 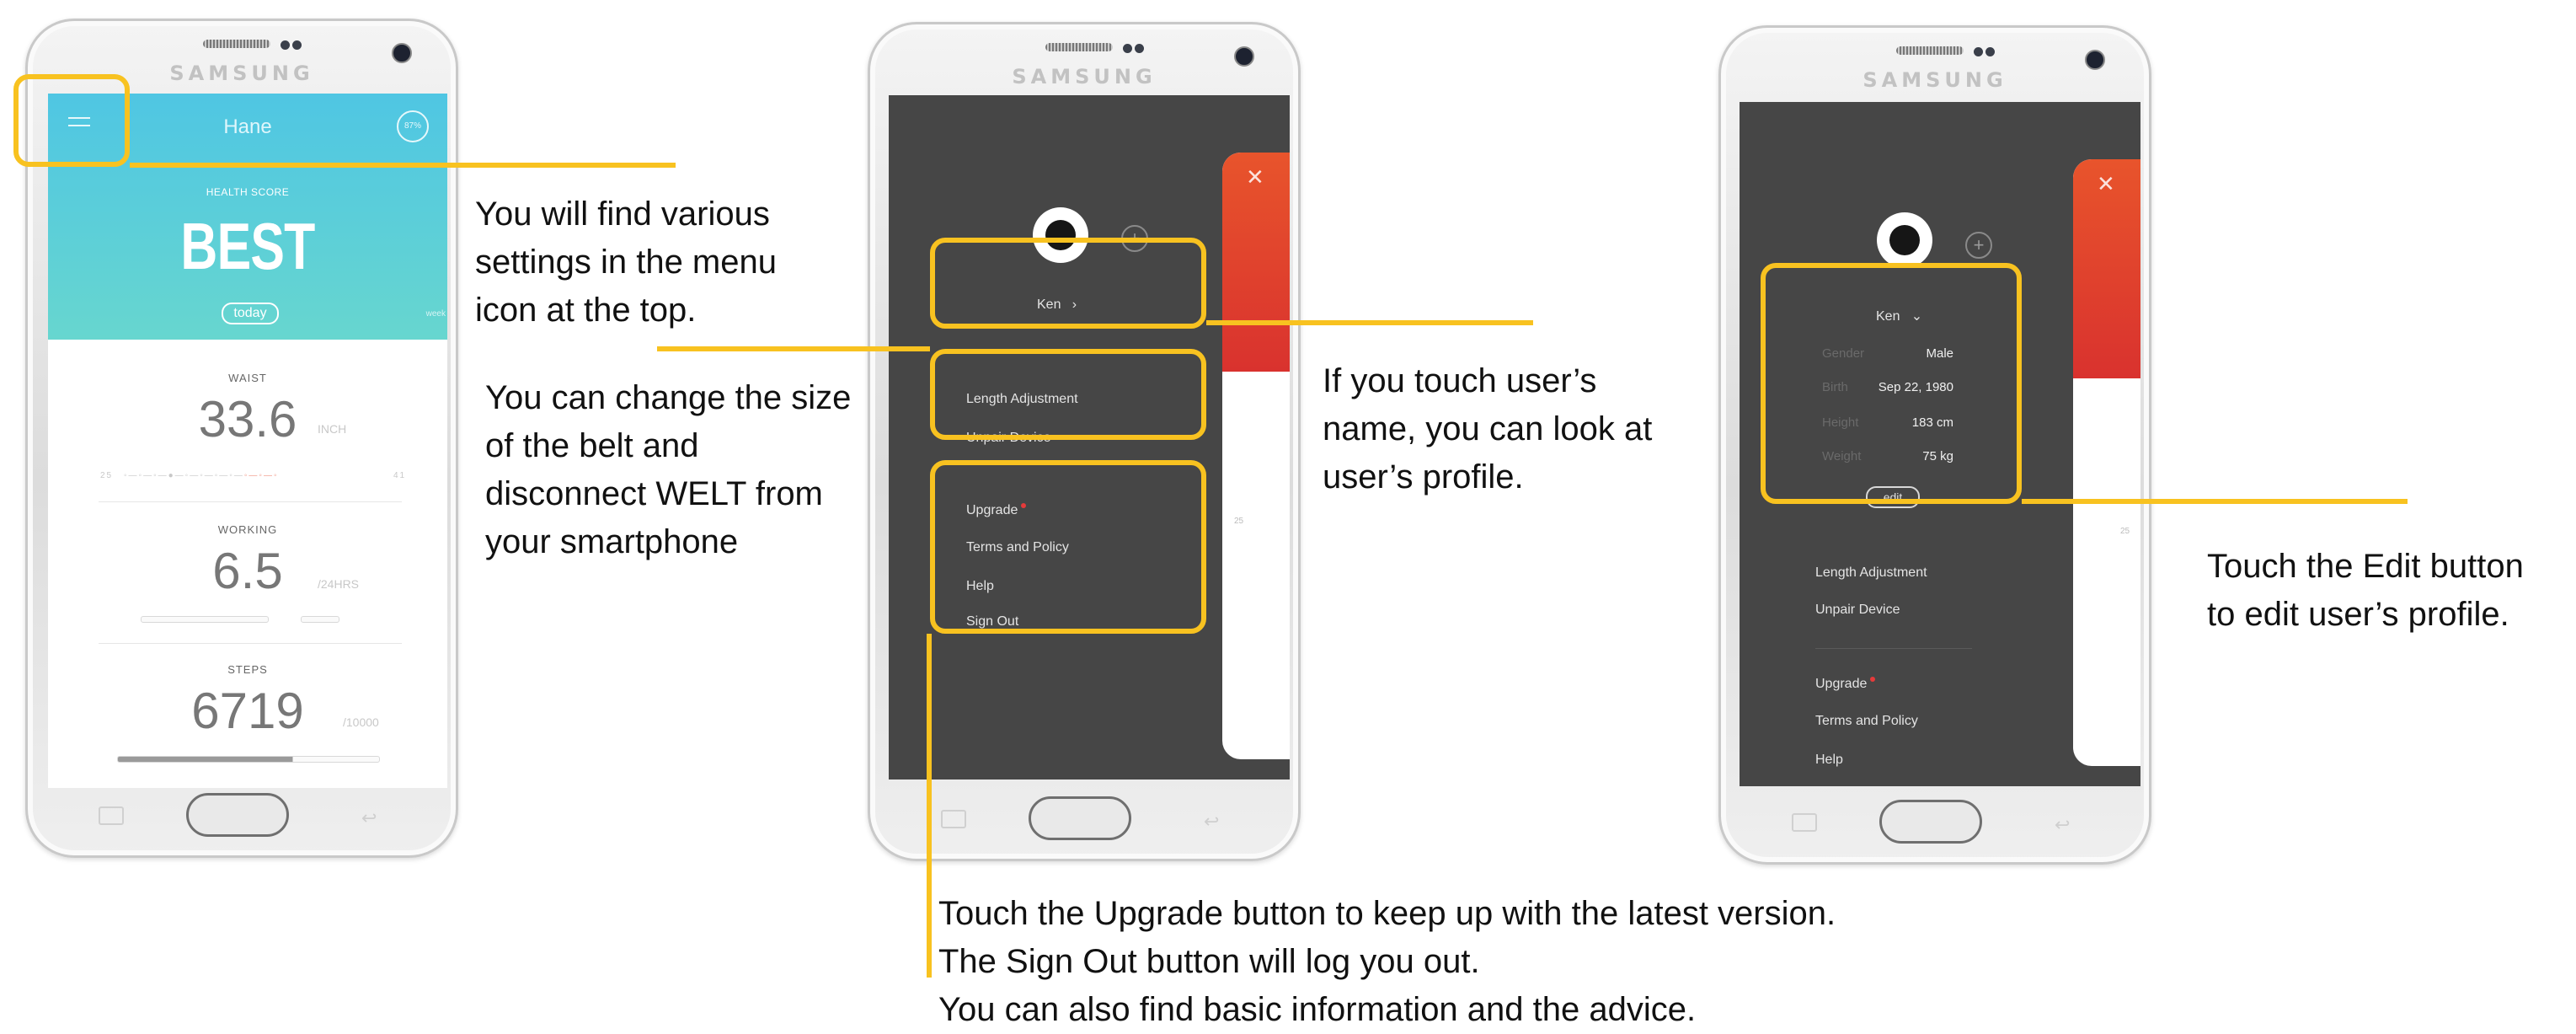 What do you see at coordinates (320, 619) in the screenshot?
I see `working-progress-bar-secondary` at bounding box center [320, 619].